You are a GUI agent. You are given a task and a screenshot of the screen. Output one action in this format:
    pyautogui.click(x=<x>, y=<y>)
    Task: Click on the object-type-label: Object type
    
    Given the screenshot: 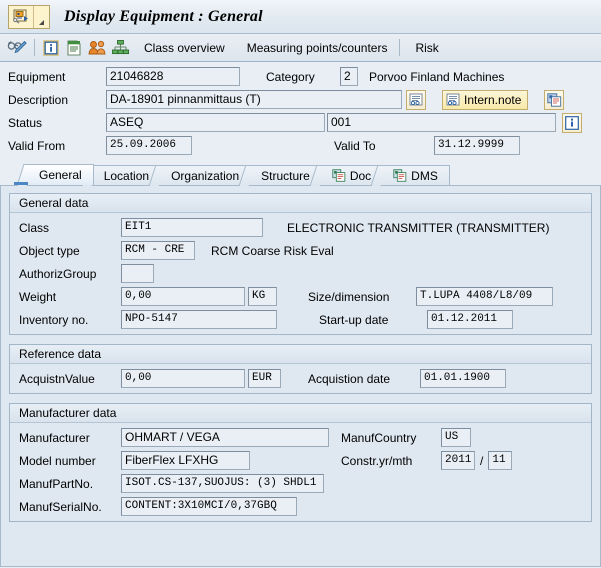 What is the action you would take?
    pyautogui.click(x=49, y=250)
    